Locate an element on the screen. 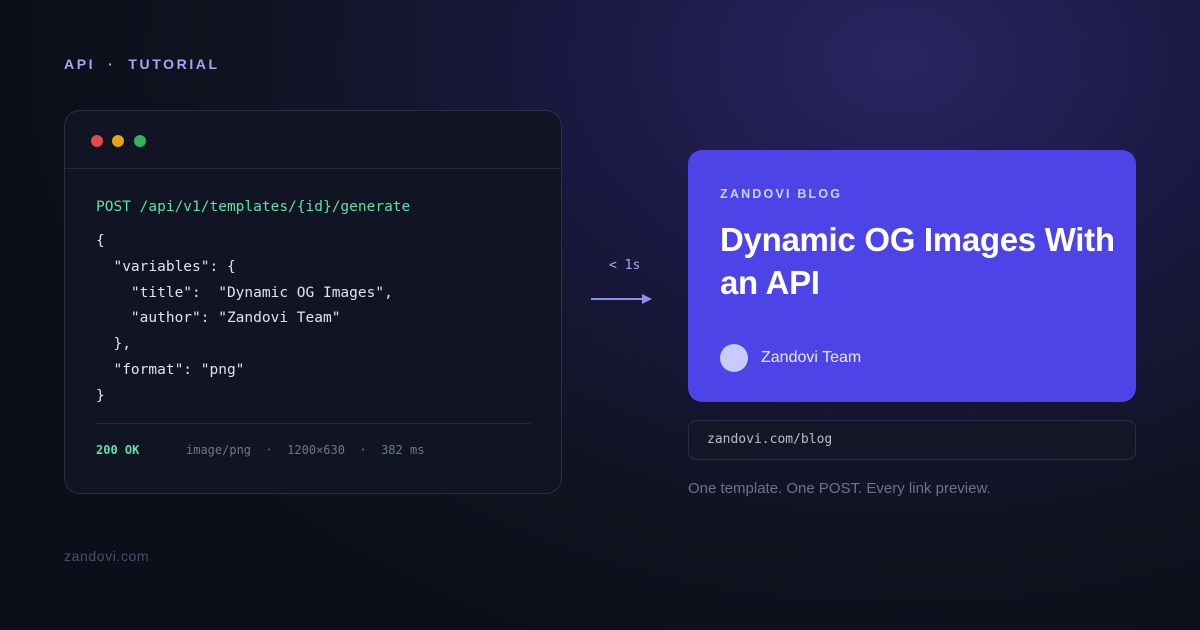 The height and width of the screenshot is (630, 1200). latency-label: < 1s is located at coordinates (625, 265).